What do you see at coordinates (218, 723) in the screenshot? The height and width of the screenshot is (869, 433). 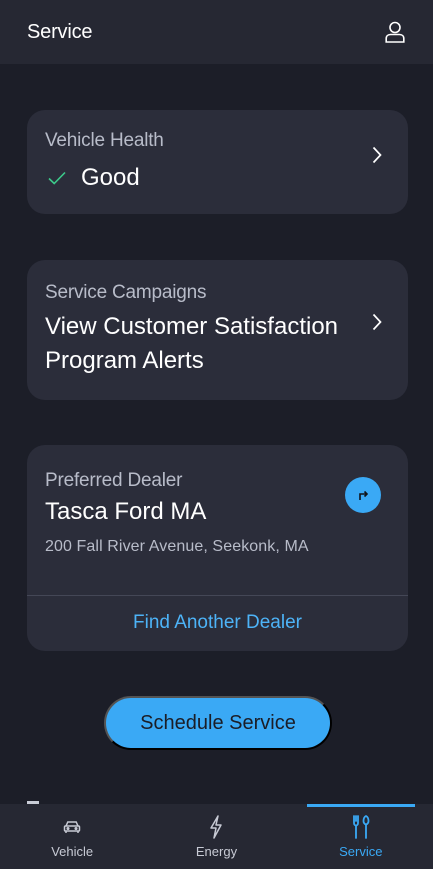 I see `schedule-service-button: Schedule Service` at bounding box center [218, 723].